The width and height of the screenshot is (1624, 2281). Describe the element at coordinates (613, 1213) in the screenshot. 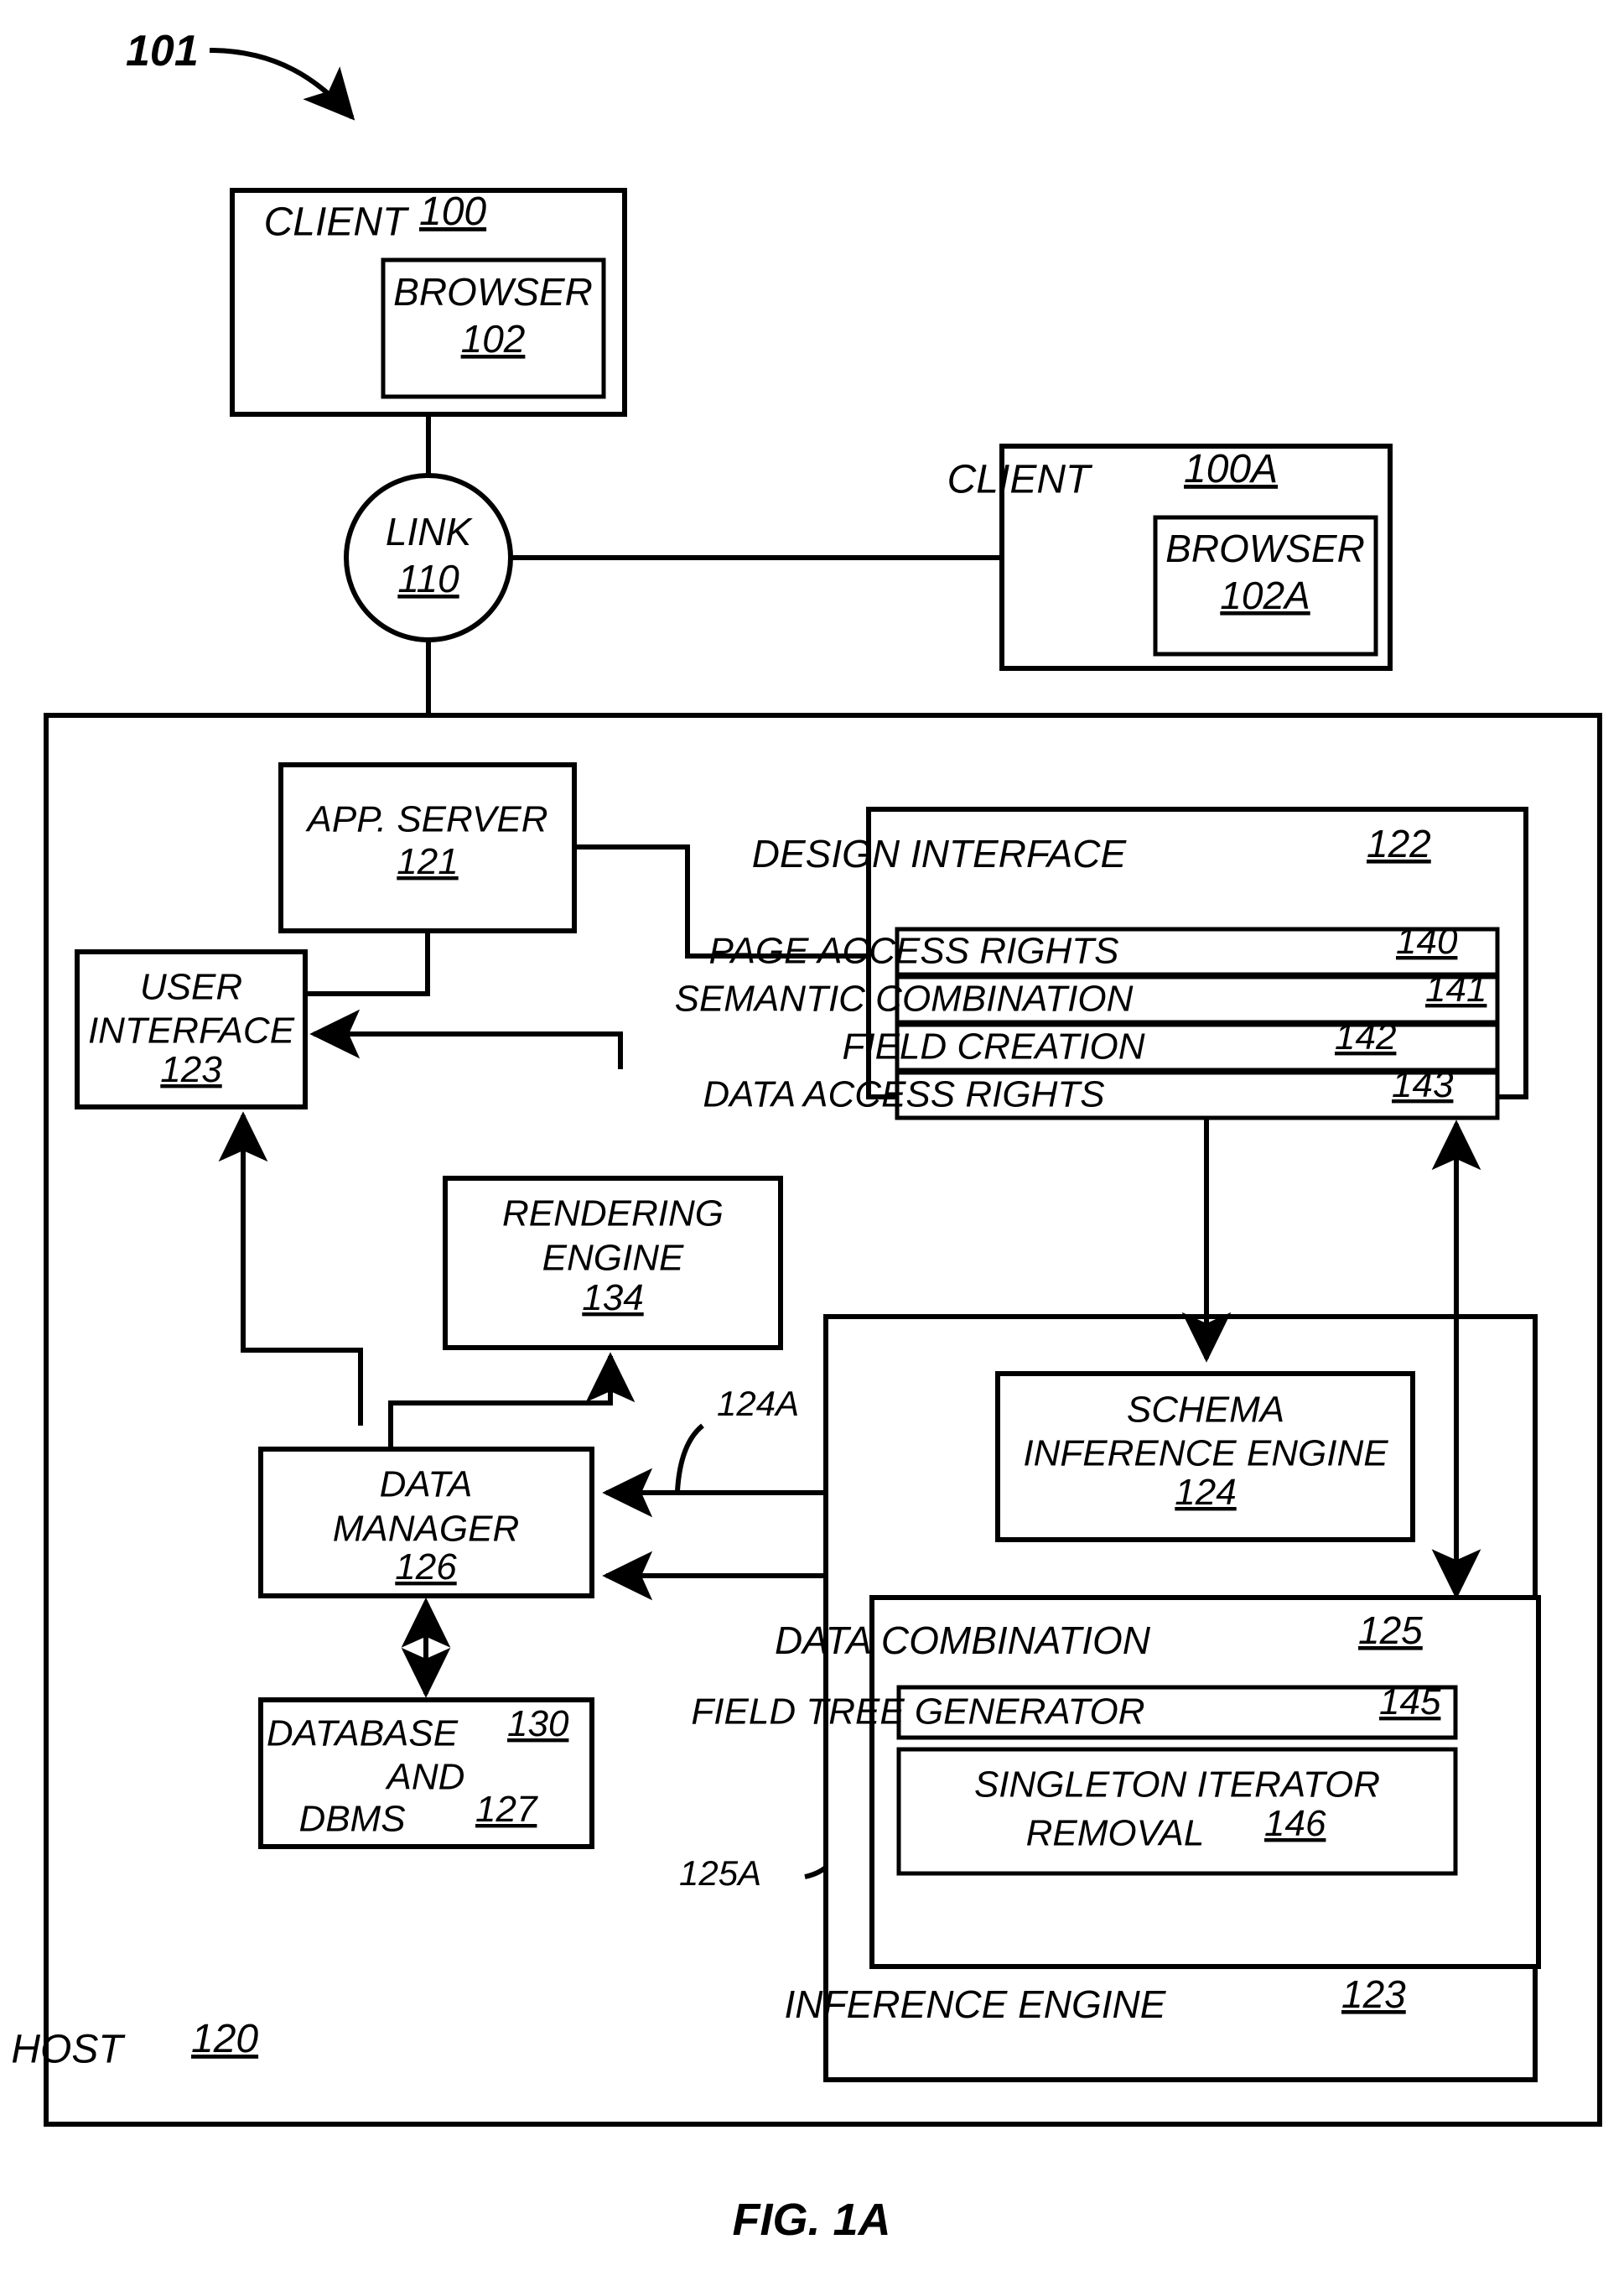

I see `rendering-engine-label-line1: RENDERING` at that location.